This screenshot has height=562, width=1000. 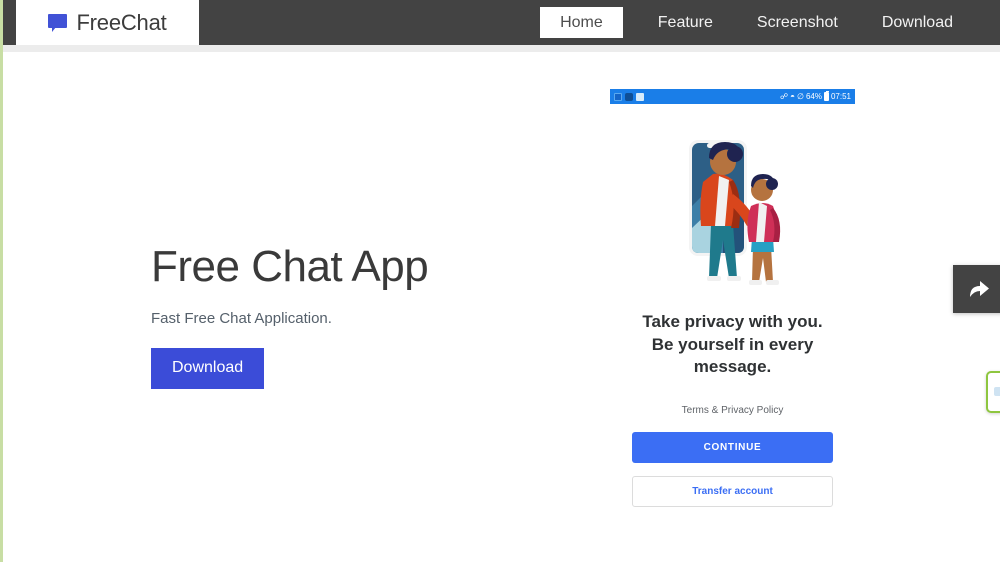 What do you see at coordinates (685, 22) in the screenshot?
I see `nav-item-feature: Feature` at bounding box center [685, 22].